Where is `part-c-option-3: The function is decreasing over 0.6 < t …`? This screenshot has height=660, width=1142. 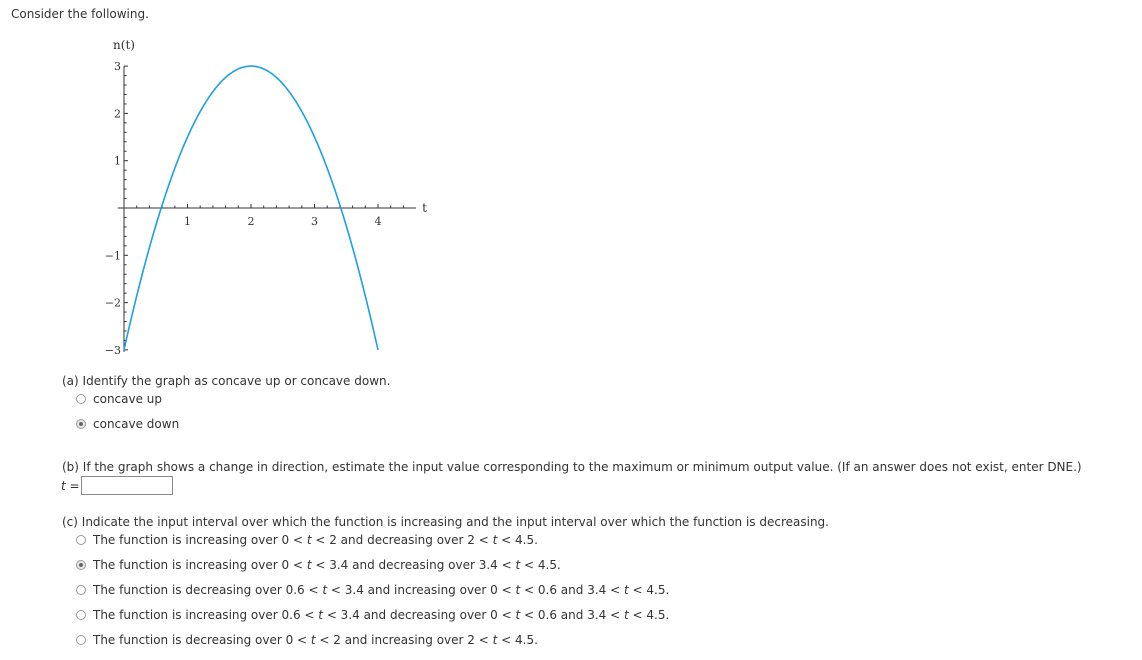
part-c-option-3: The function is decreasing over 0.6 < t … is located at coordinates (372, 590).